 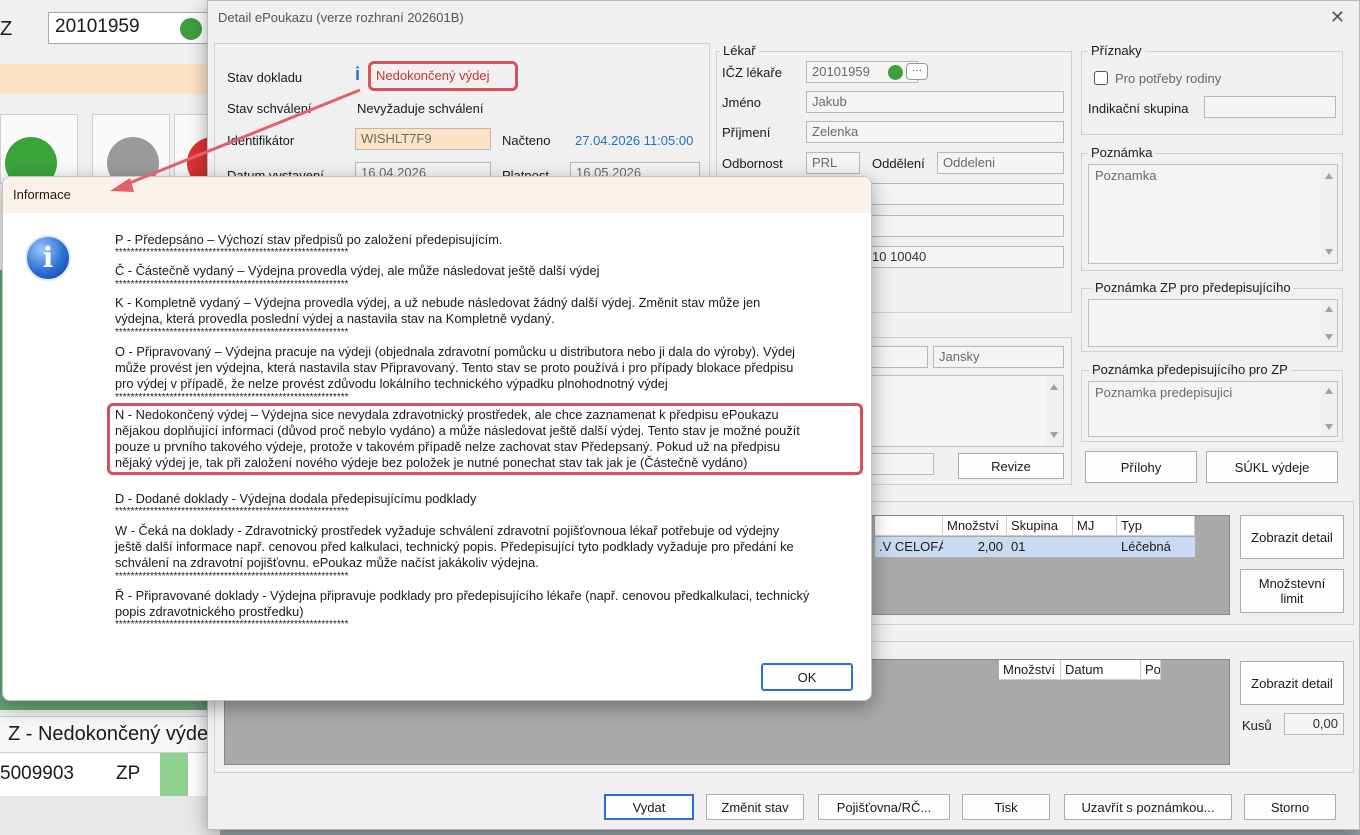 What do you see at coordinates (42, 194) in the screenshot?
I see `informace-title: Informace` at bounding box center [42, 194].